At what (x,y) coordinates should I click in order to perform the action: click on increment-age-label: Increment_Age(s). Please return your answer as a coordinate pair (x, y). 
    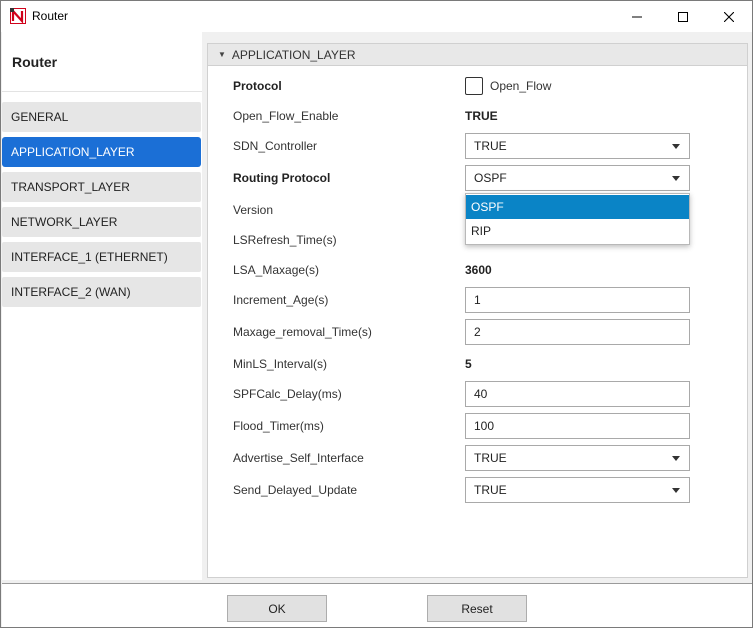
    Looking at the image, I should click on (281, 300).